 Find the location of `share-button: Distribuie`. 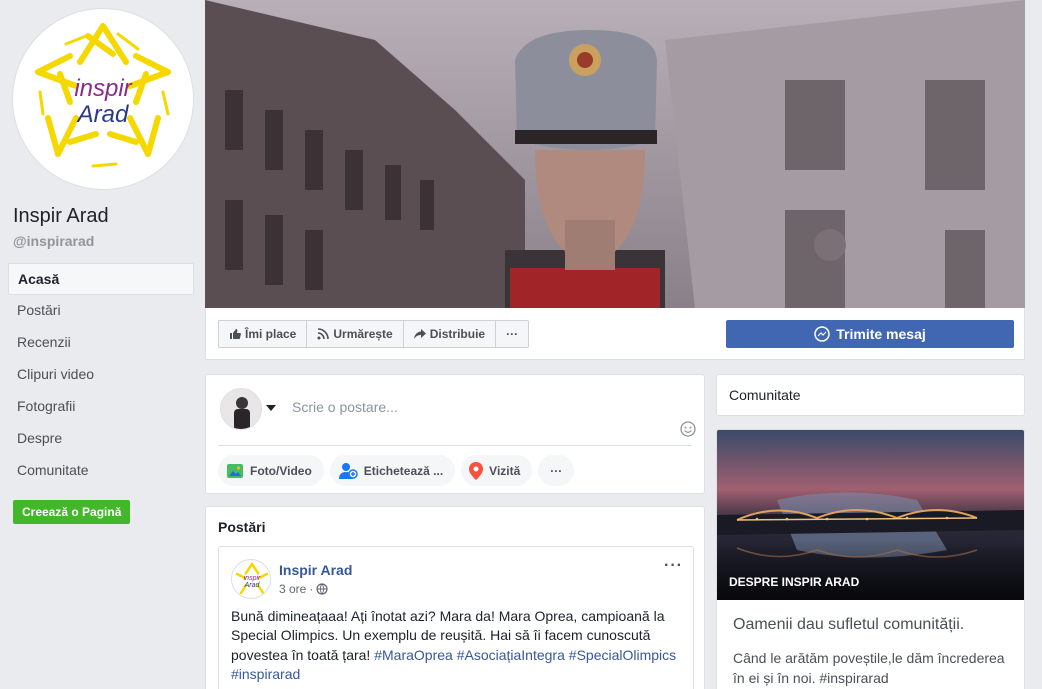

share-button: Distribuie is located at coordinates (450, 334).